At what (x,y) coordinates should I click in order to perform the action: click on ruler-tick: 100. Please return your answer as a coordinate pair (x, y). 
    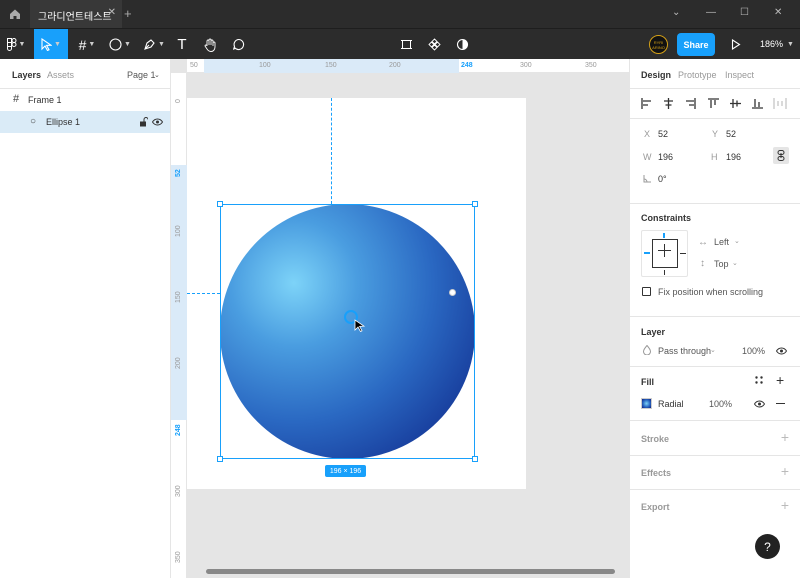
    Looking at the image, I should click on (178, 231).